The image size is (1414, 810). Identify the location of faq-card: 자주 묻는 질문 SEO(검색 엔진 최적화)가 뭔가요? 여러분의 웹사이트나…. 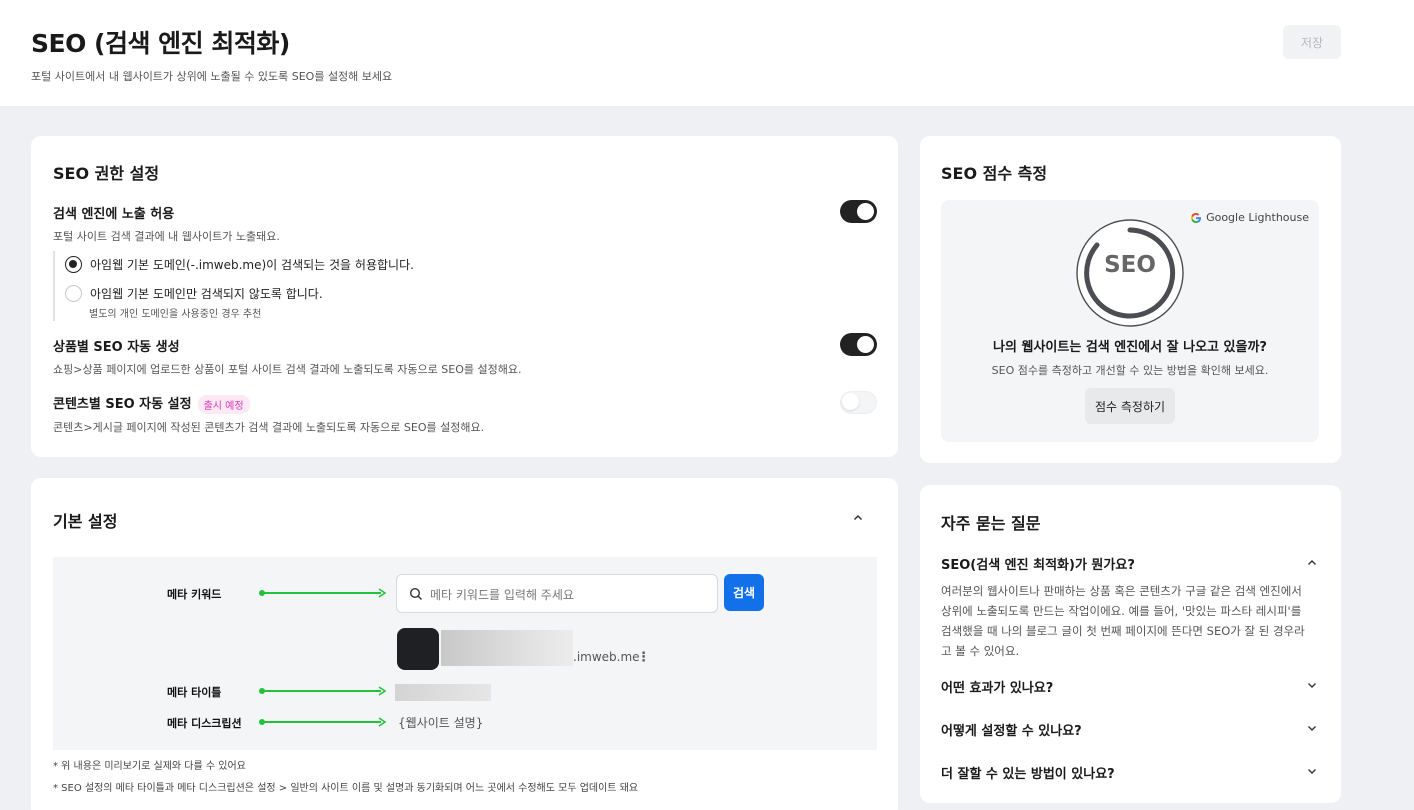
(1130, 644).